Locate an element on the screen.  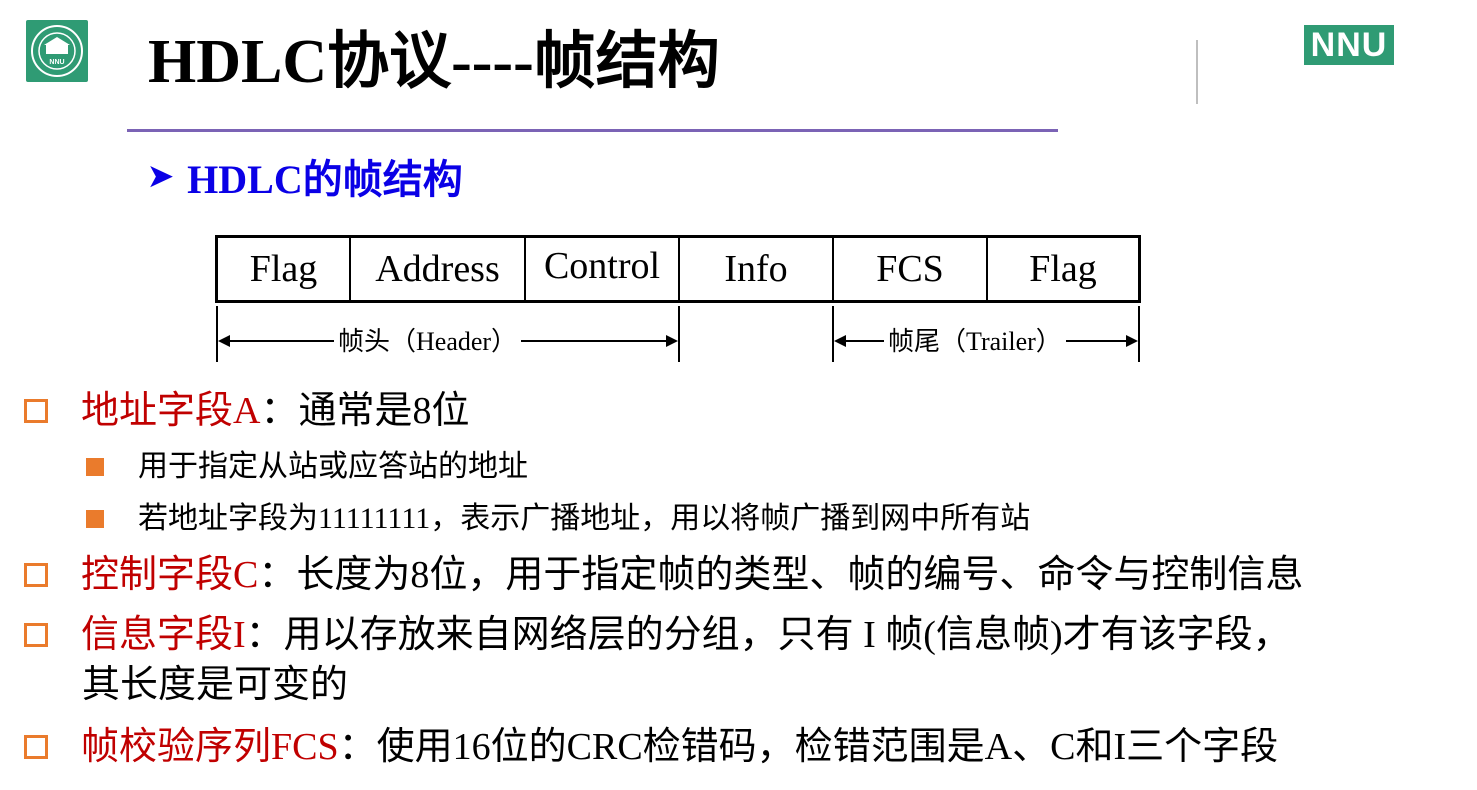
emblem-icon: NNU is located at coordinates (57, 51).